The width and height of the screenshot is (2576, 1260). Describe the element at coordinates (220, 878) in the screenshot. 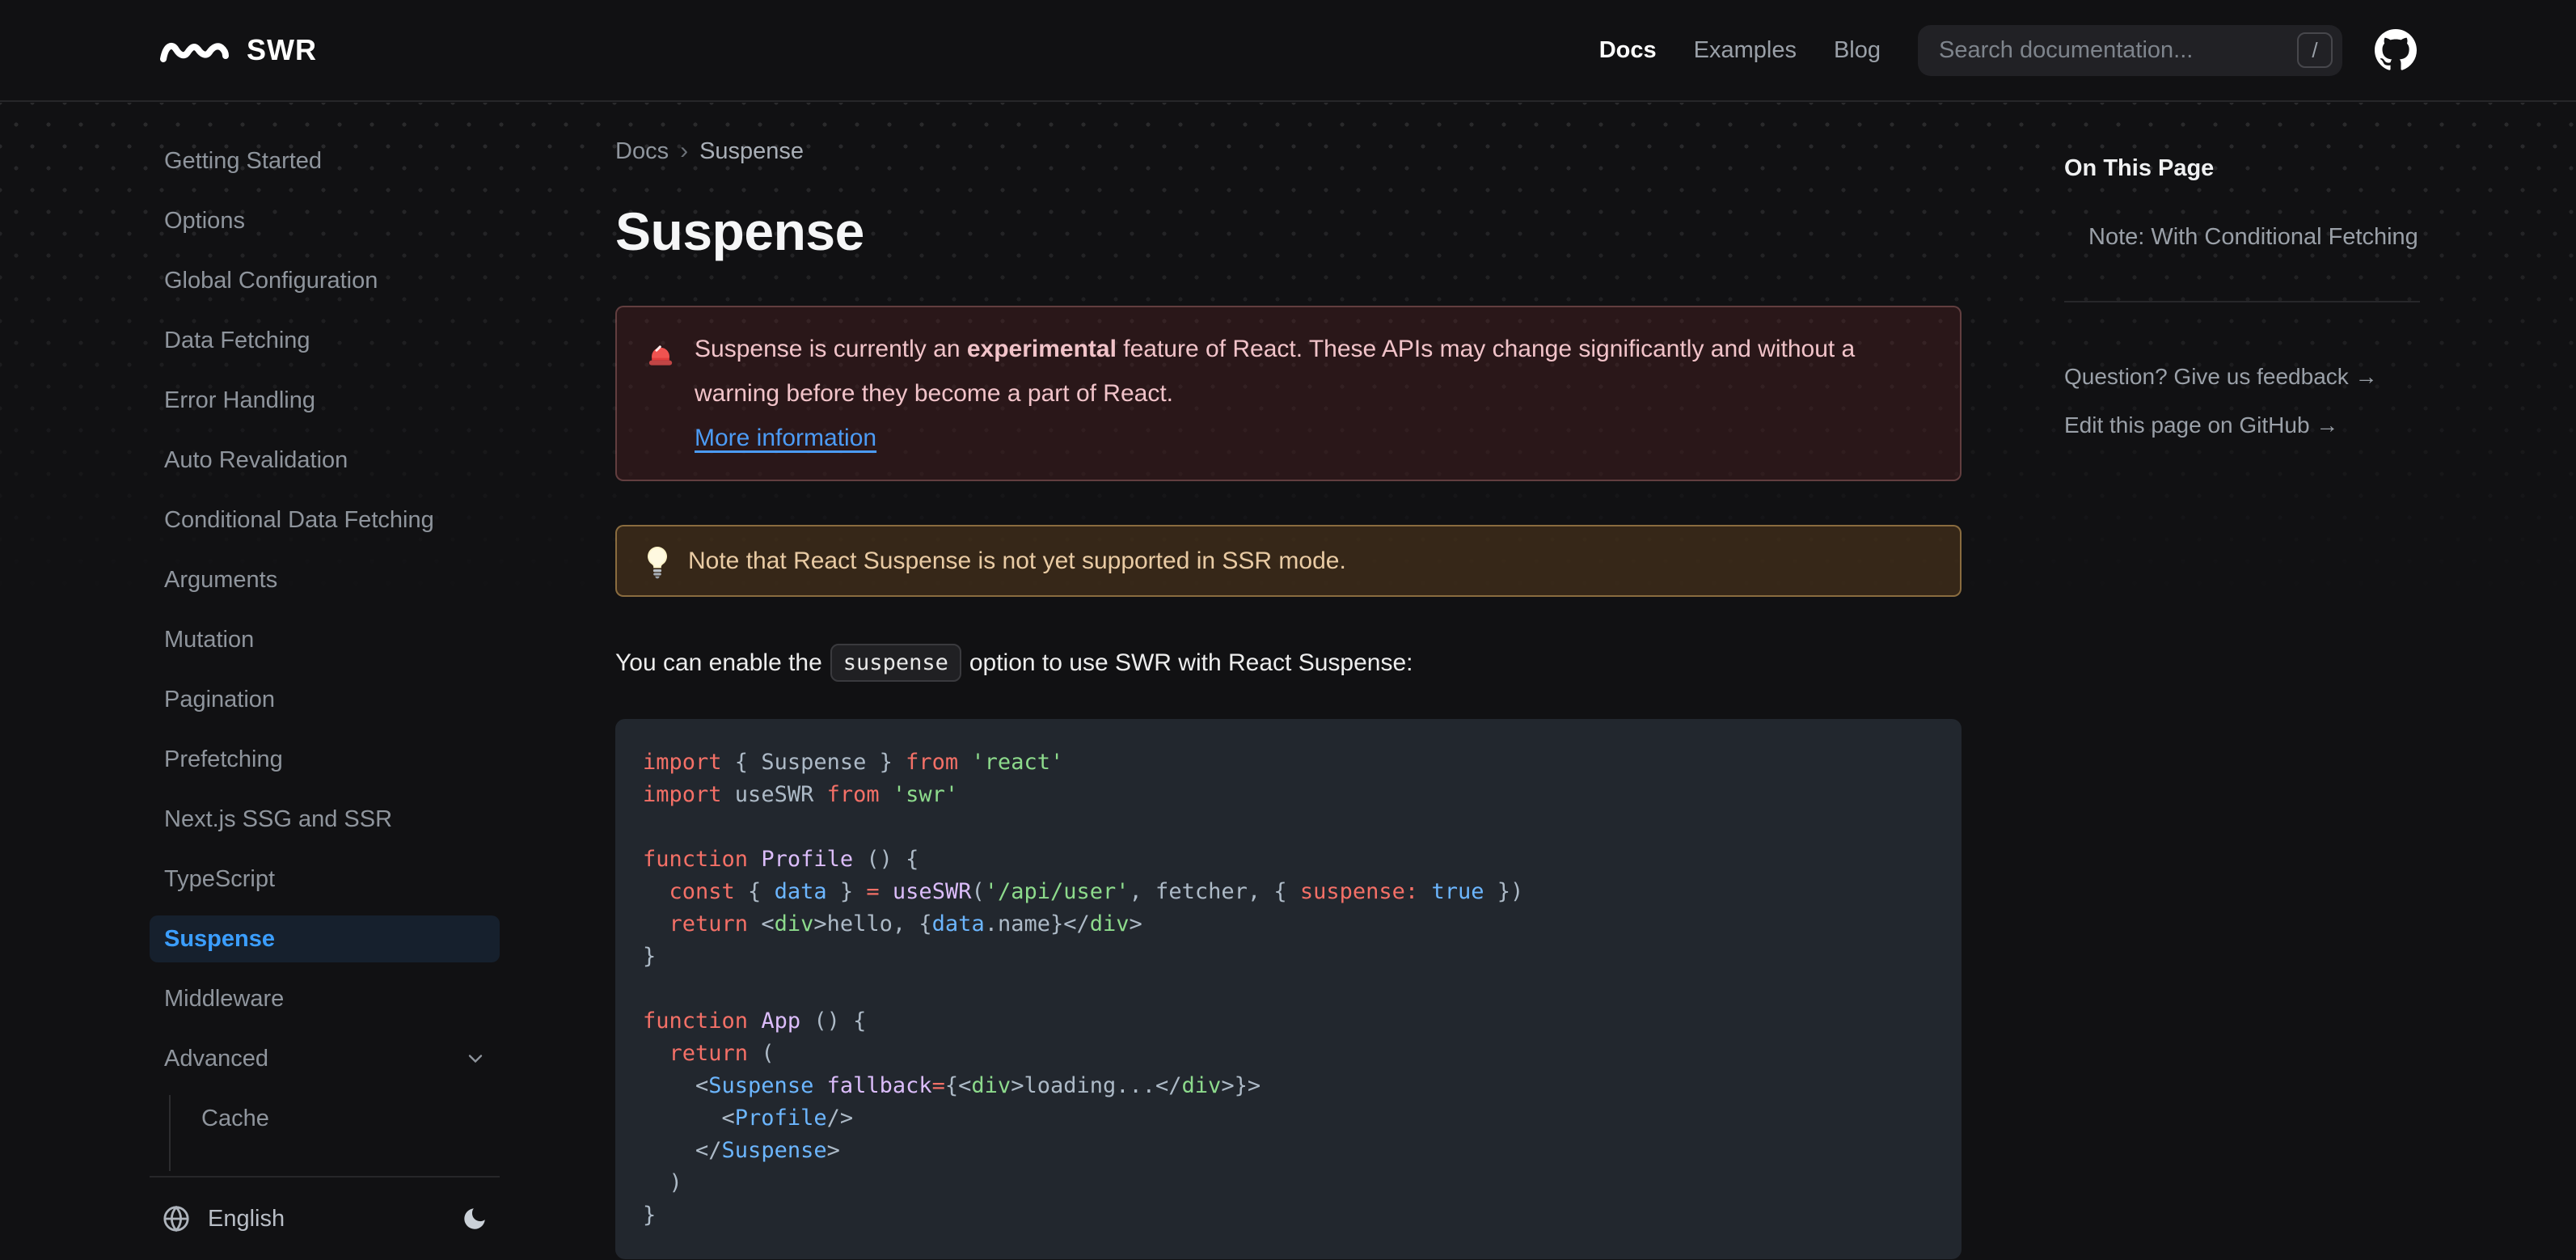

I see `sidebar-item-label: TypeScript` at that location.